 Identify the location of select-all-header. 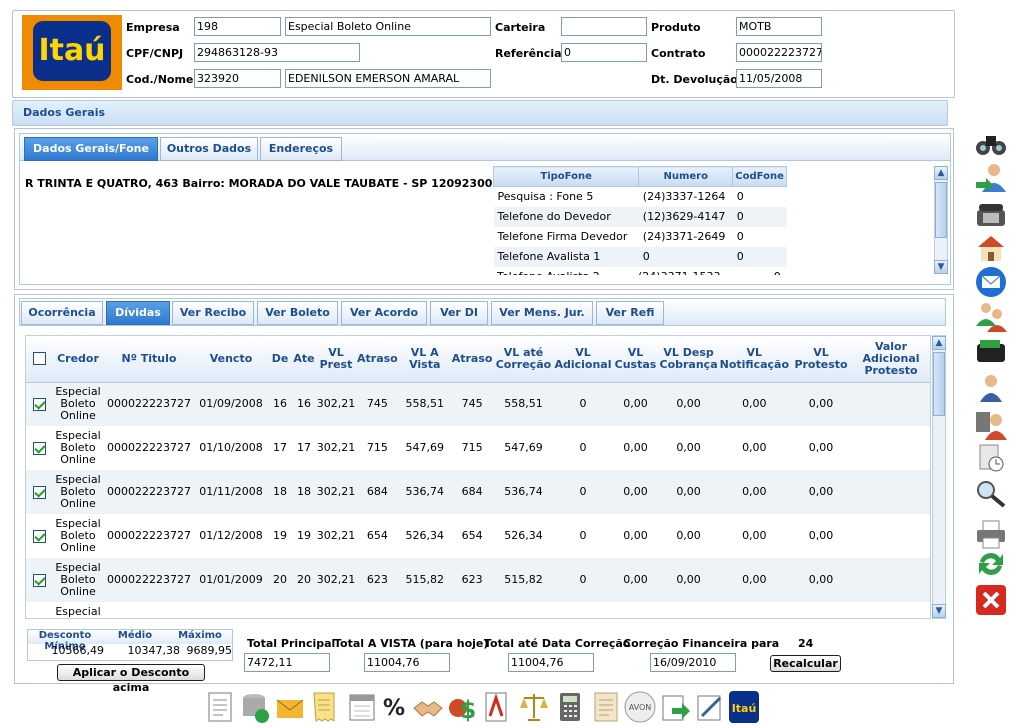
(39, 359).